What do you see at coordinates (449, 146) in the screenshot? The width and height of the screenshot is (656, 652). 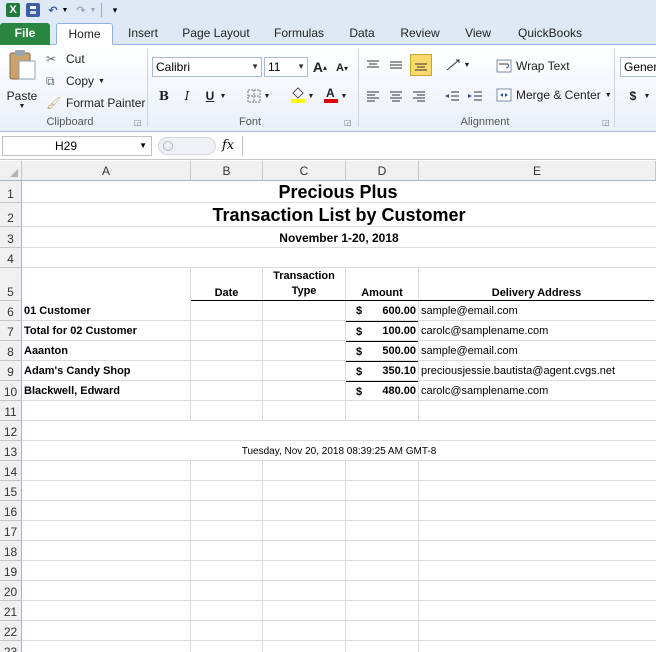 I see `formula-input` at bounding box center [449, 146].